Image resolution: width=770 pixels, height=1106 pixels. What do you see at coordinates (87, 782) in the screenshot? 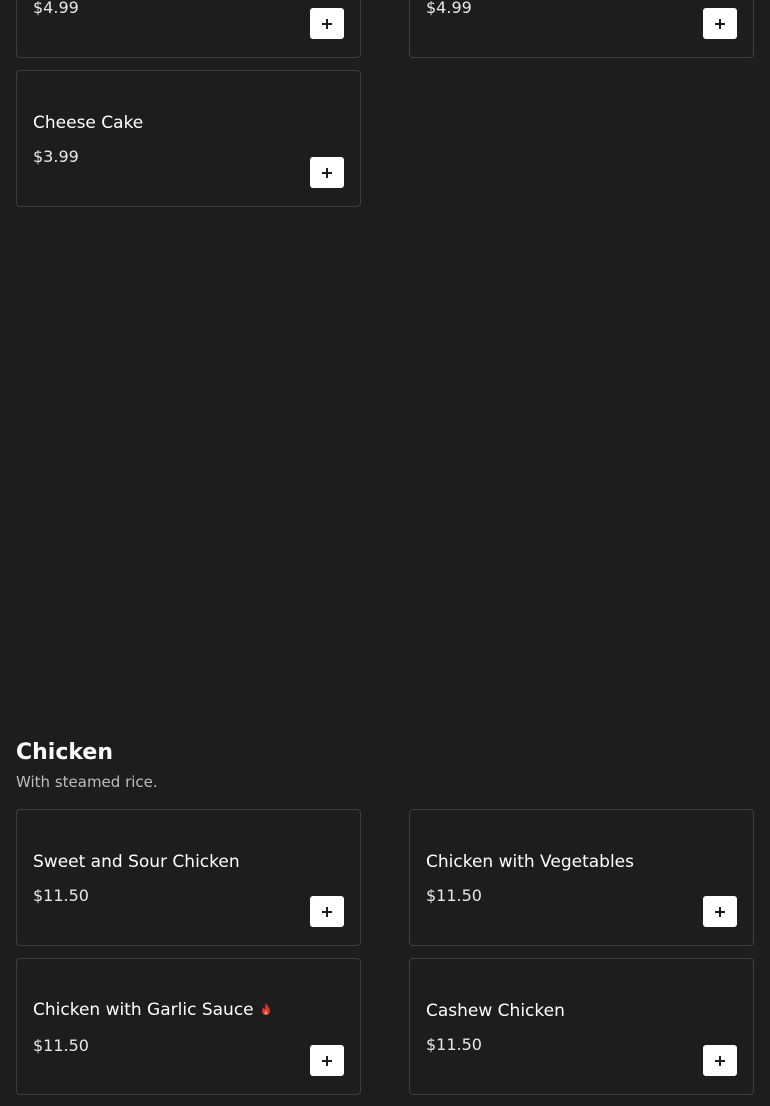
I see `section-description: With steamed rice.` at bounding box center [87, 782].